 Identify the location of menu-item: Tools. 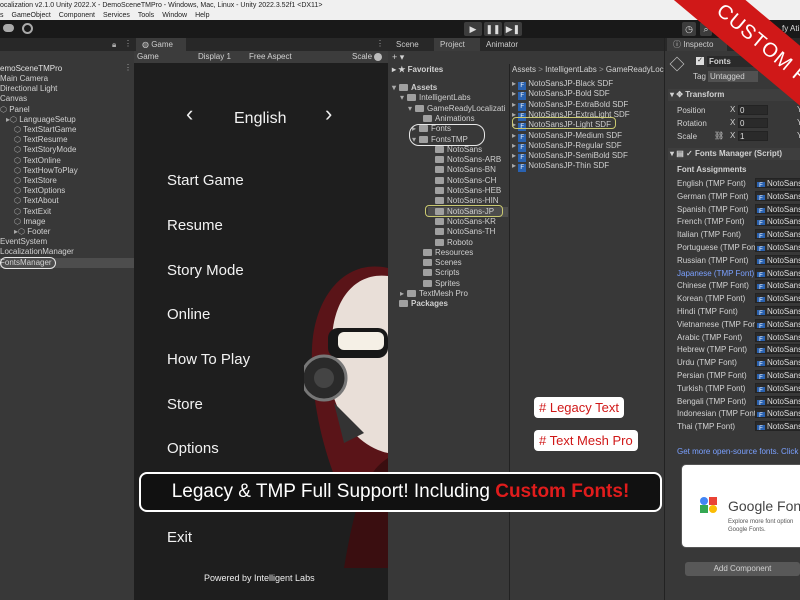
(146, 15).